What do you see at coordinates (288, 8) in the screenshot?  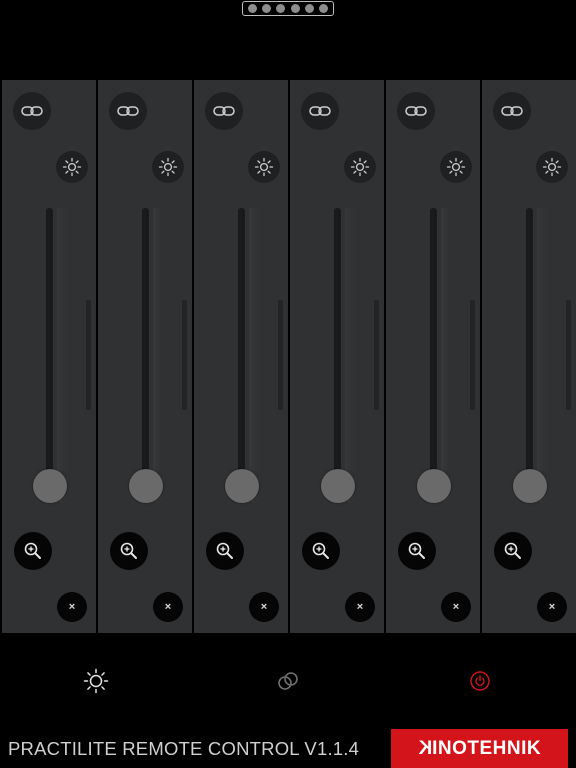 I see `page-indicator` at bounding box center [288, 8].